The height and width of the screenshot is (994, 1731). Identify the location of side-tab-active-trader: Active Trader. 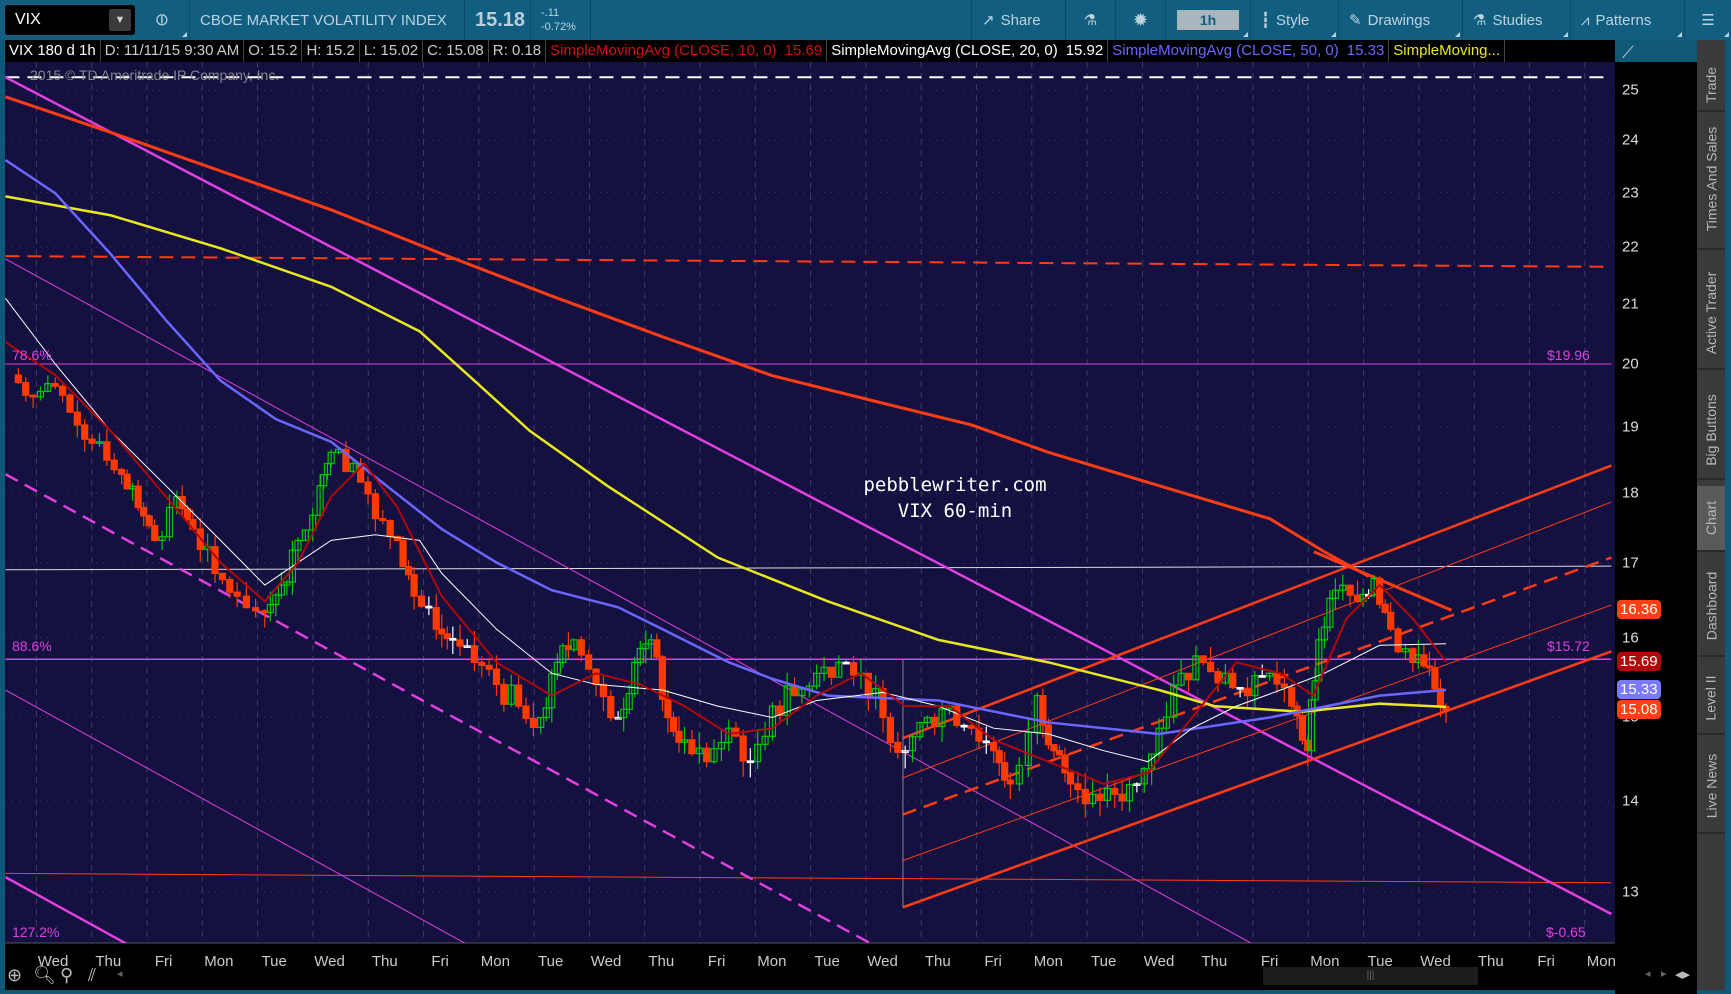
(1711, 314).